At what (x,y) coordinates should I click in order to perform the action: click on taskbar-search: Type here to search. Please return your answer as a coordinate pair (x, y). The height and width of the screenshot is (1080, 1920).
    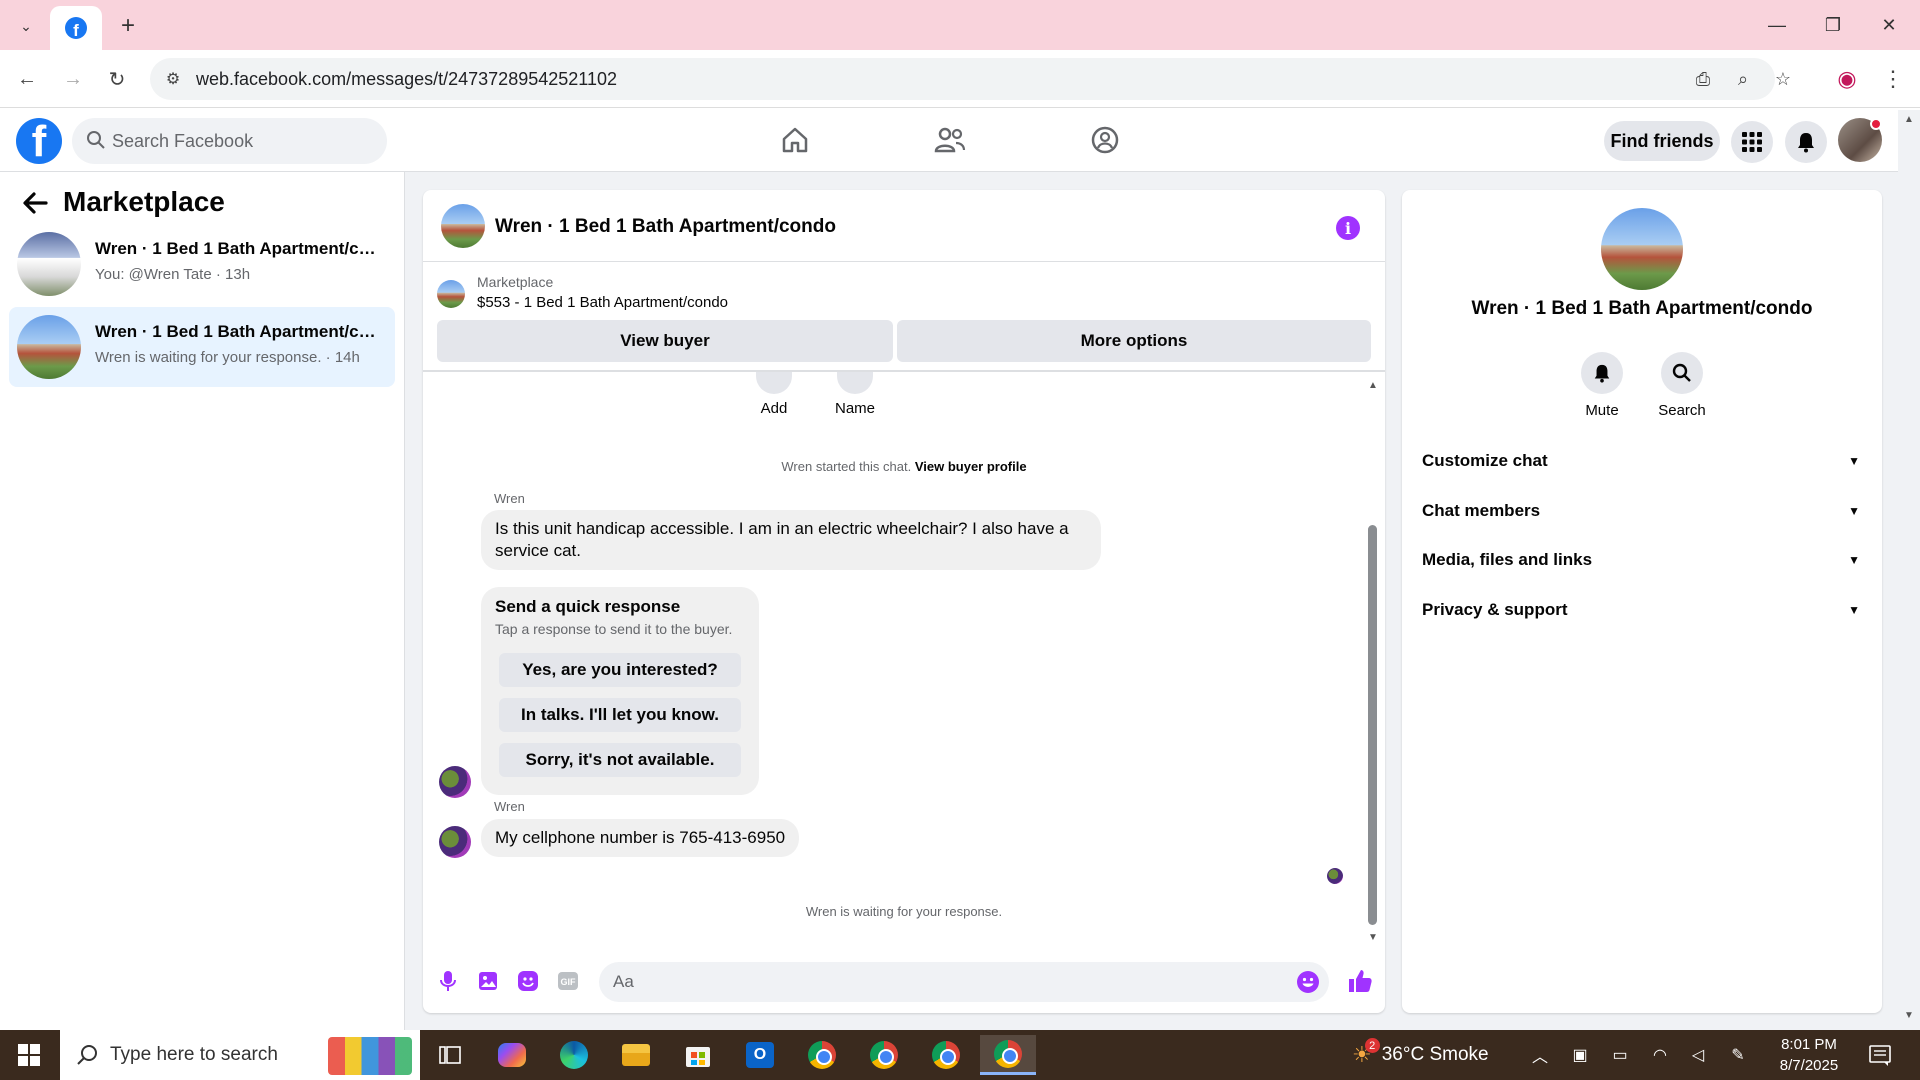
    Looking at the image, I should click on (240, 1055).